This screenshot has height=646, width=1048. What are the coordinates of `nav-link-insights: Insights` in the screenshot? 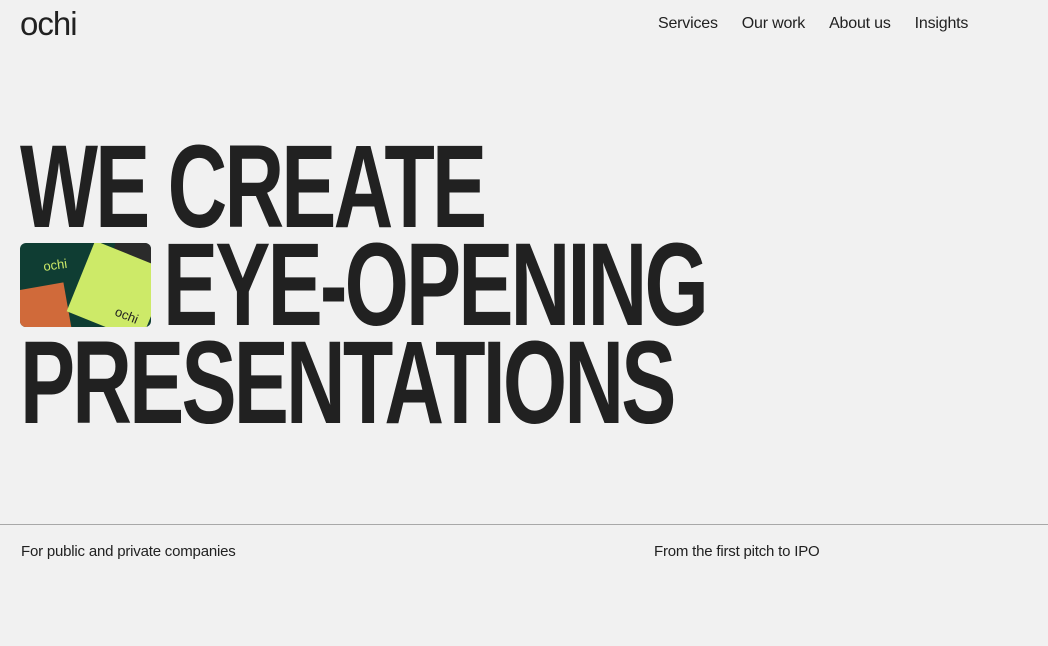 It's located at (942, 24).